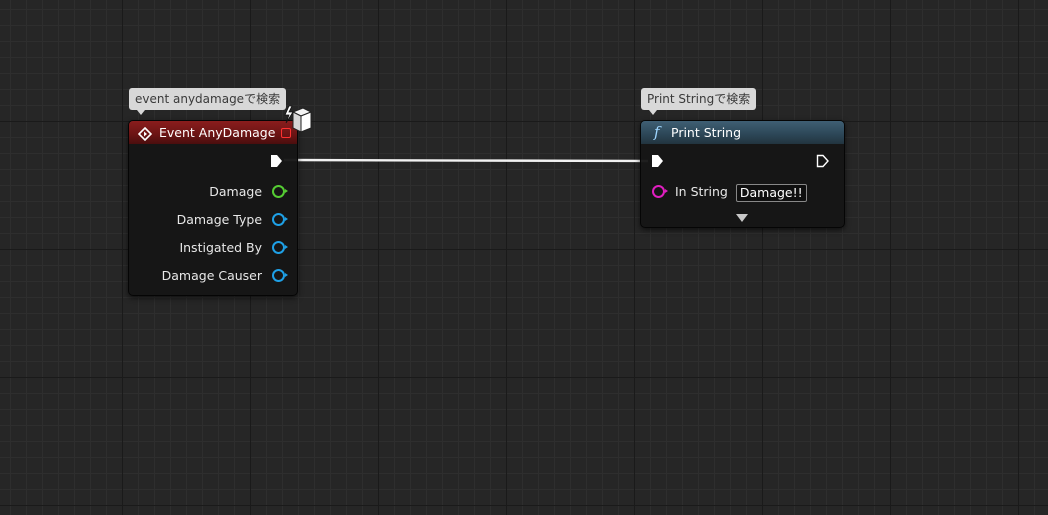 The height and width of the screenshot is (515, 1048). What do you see at coordinates (706, 132) in the screenshot?
I see `print-node-title: Print String` at bounding box center [706, 132].